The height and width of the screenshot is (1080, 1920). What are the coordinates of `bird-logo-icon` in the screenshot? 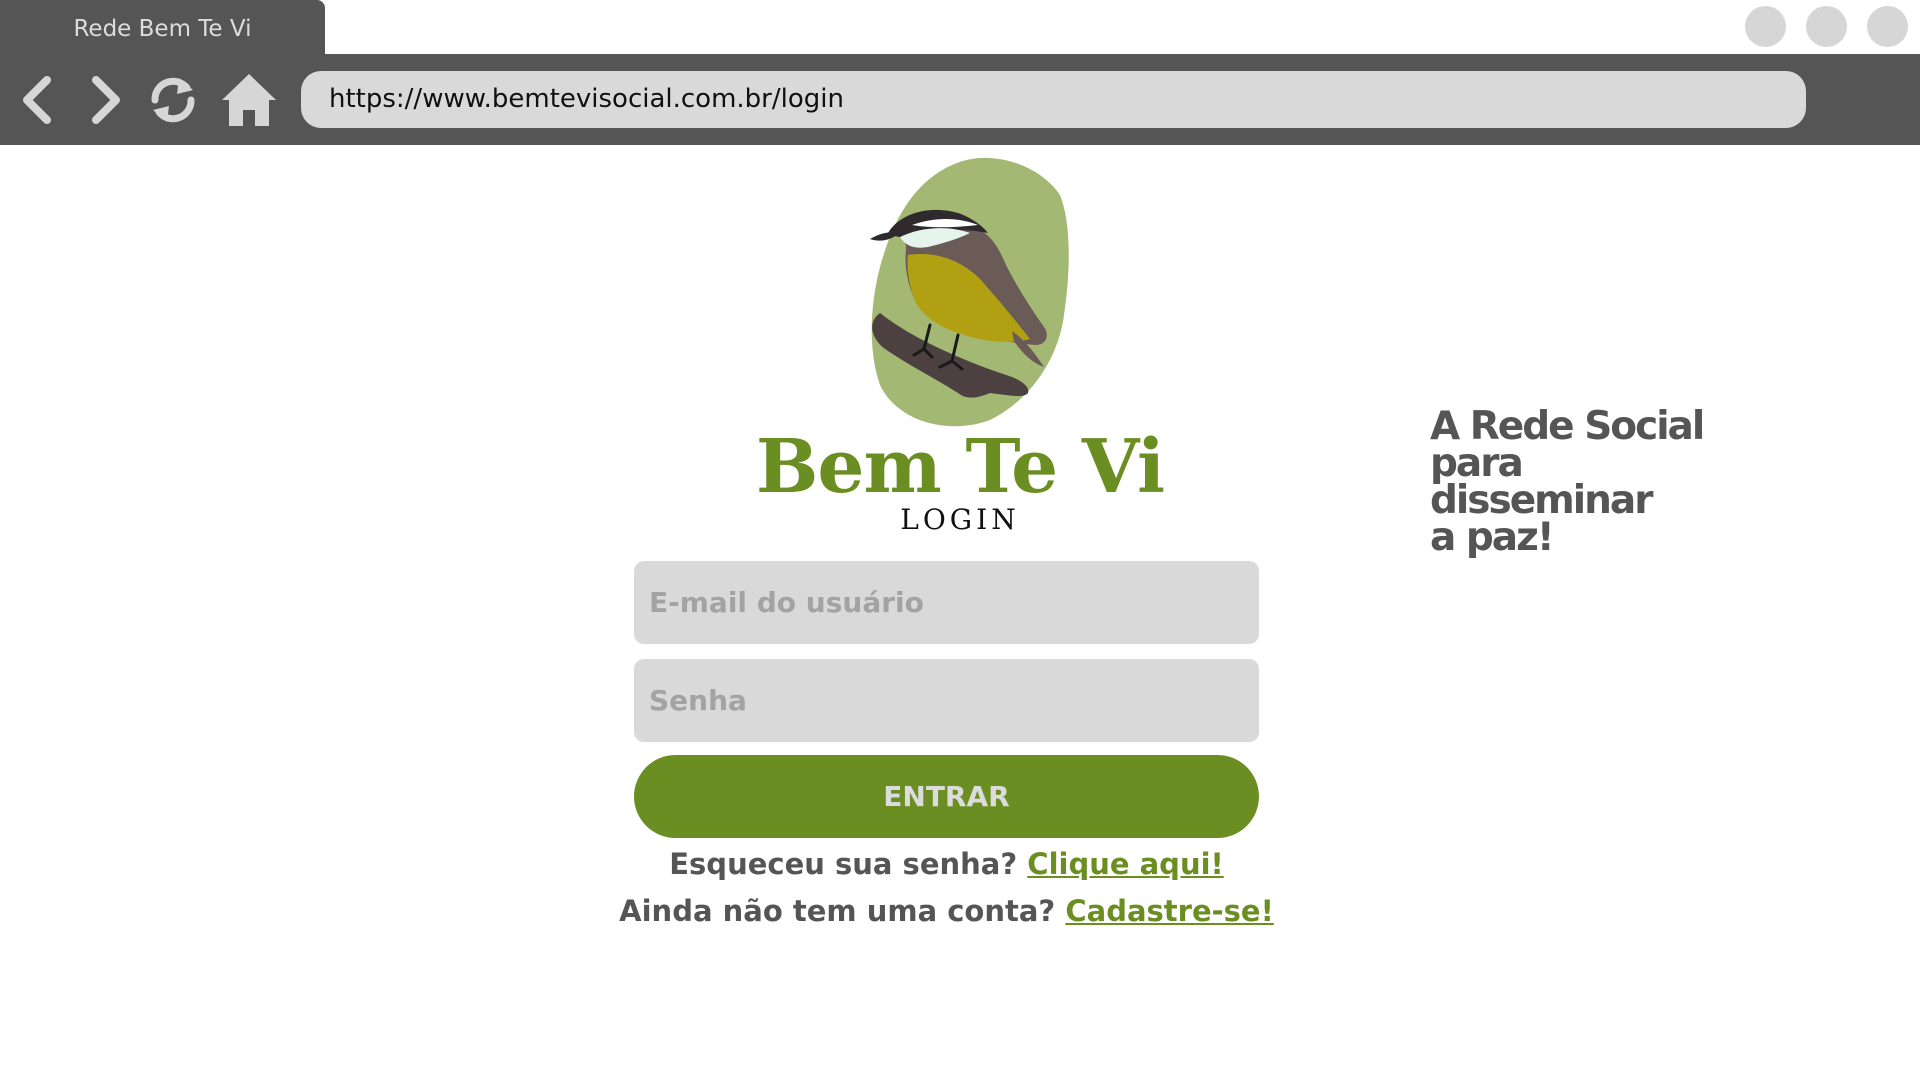 It's located at (970, 294).